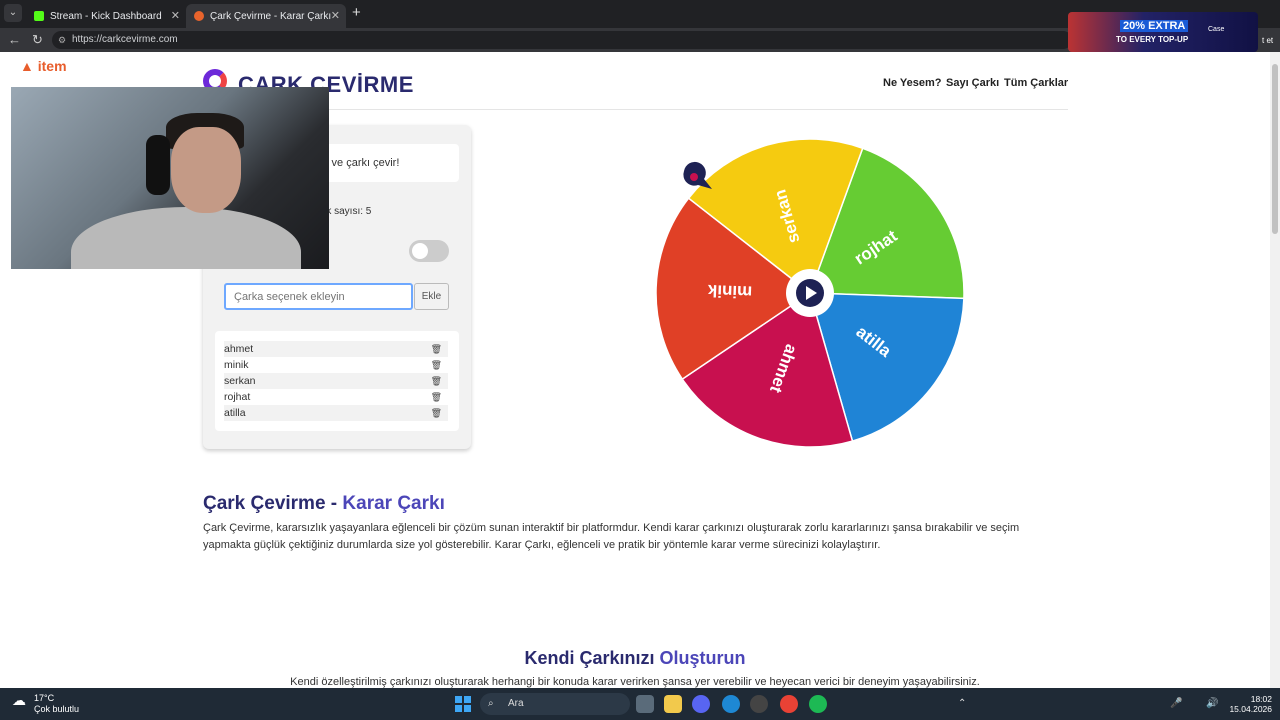 Image resolution: width=1280 pixels, height=720 pixels. Describe the element at coordinates (236, 365) in the screenshot. I see `item-label: minik` at that location.